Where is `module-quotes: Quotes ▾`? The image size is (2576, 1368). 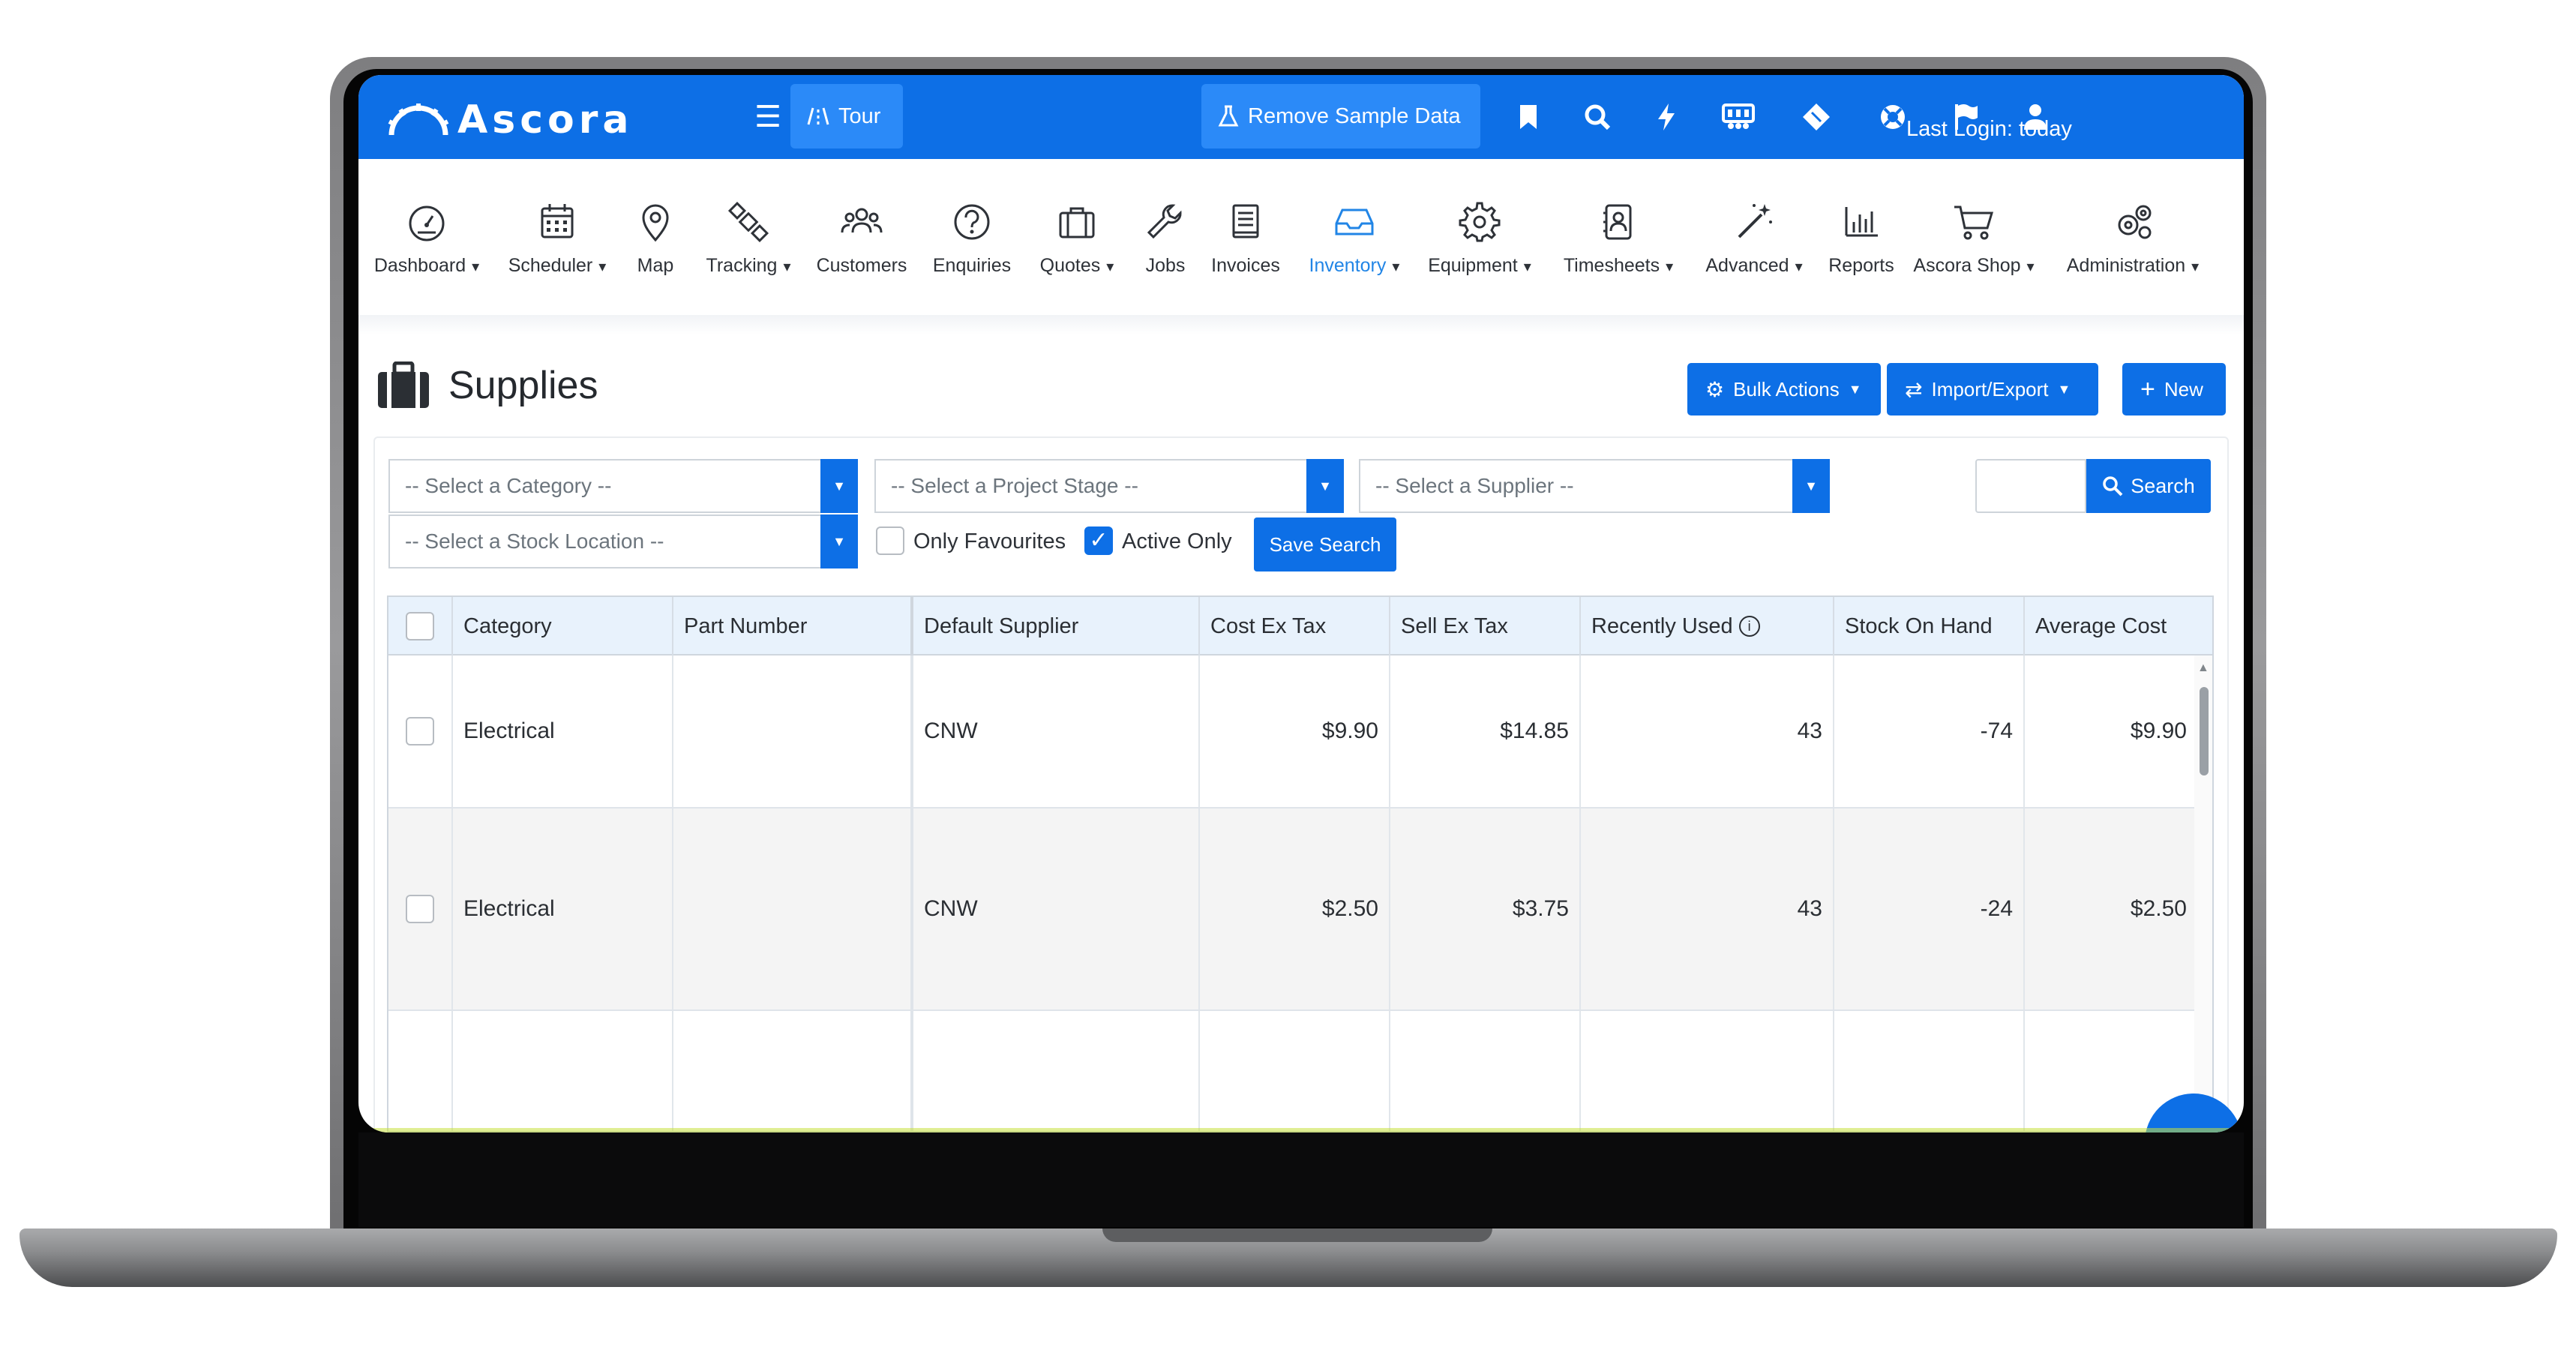 module-quotes: Quotes ▾ is located at coordinates (1077, 238).